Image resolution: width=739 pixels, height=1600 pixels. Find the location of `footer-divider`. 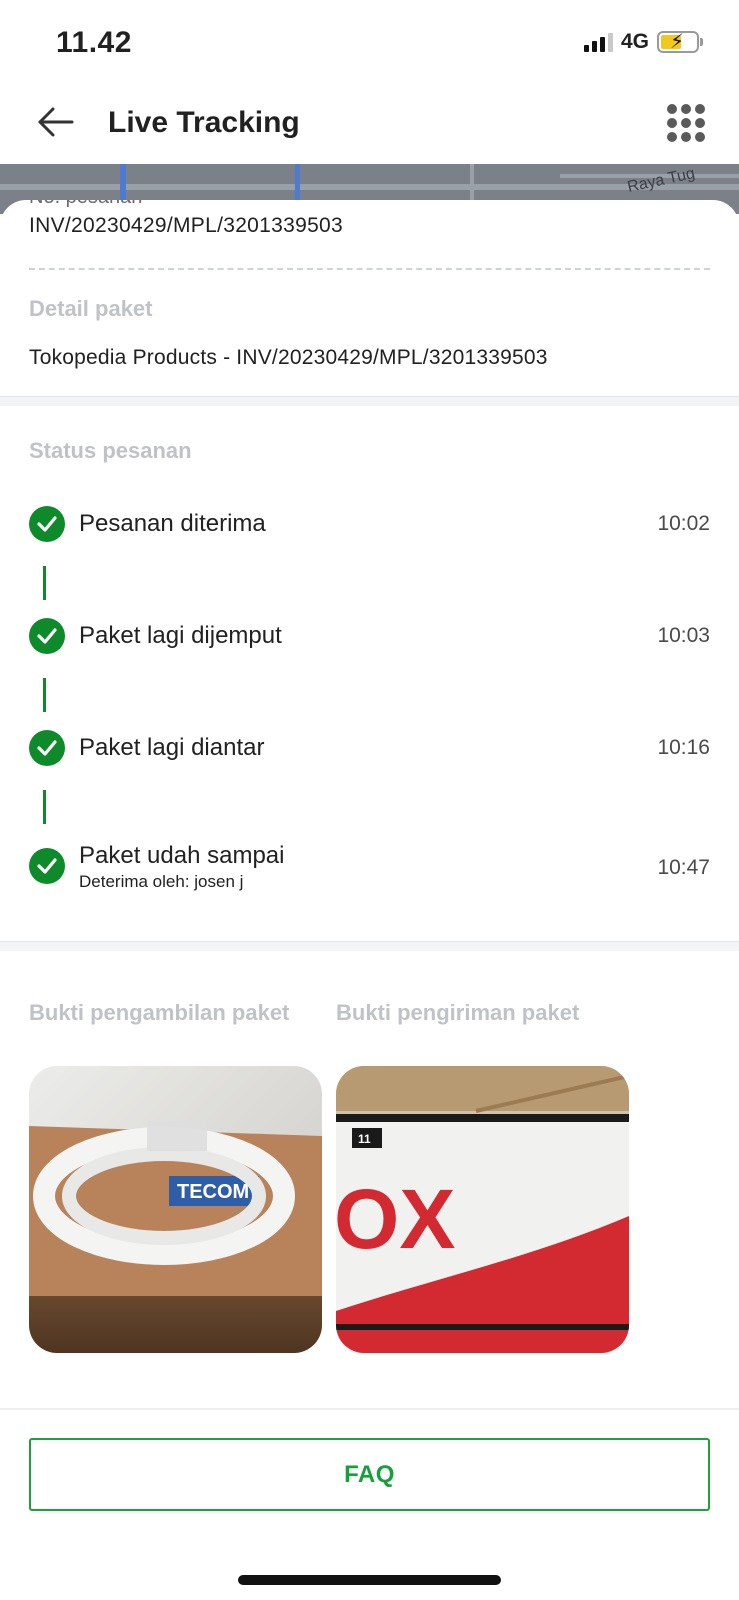

footer-divider is located at coordinates (369, 1409).